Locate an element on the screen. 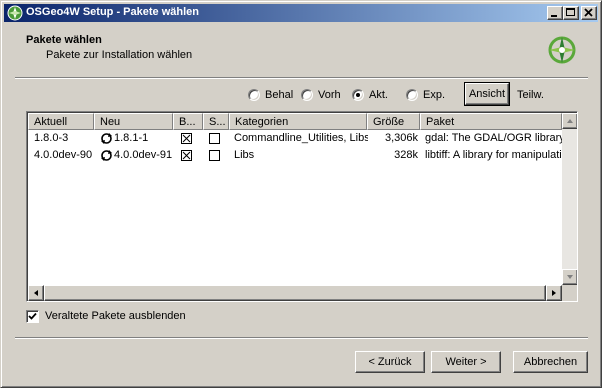 This screenshot has width=602, height=388. next-button: Weiter > is located at coordinates (466, 362).